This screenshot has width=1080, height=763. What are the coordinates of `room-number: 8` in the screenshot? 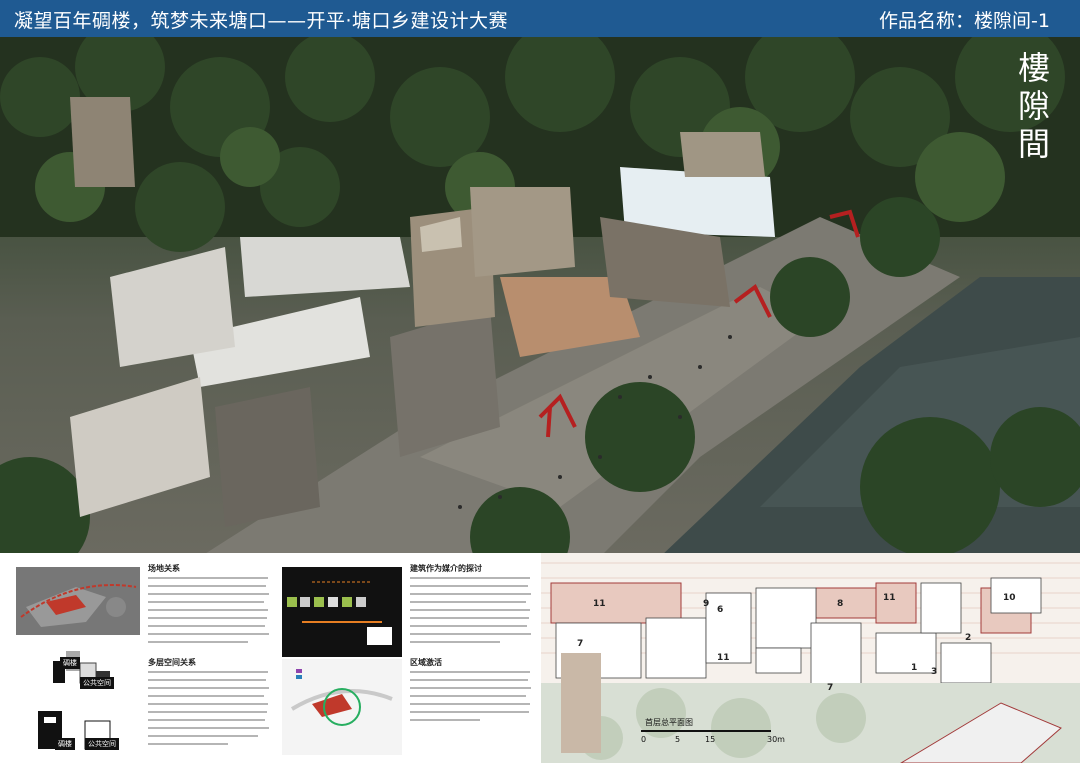 It's located at (840, 604).